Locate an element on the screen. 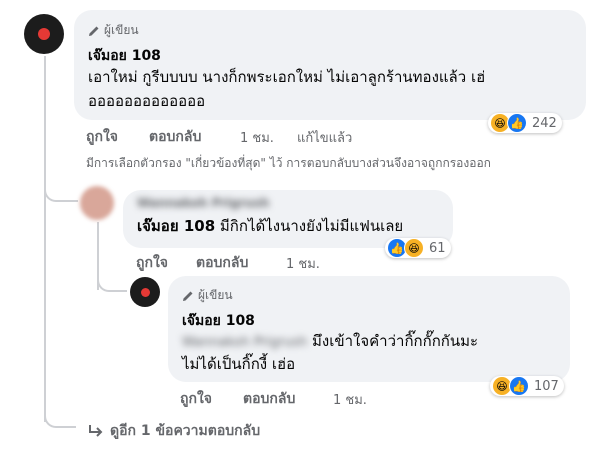  replier-name-blurred: Wannakoh Prigrush is located at coordinates (203, 203).